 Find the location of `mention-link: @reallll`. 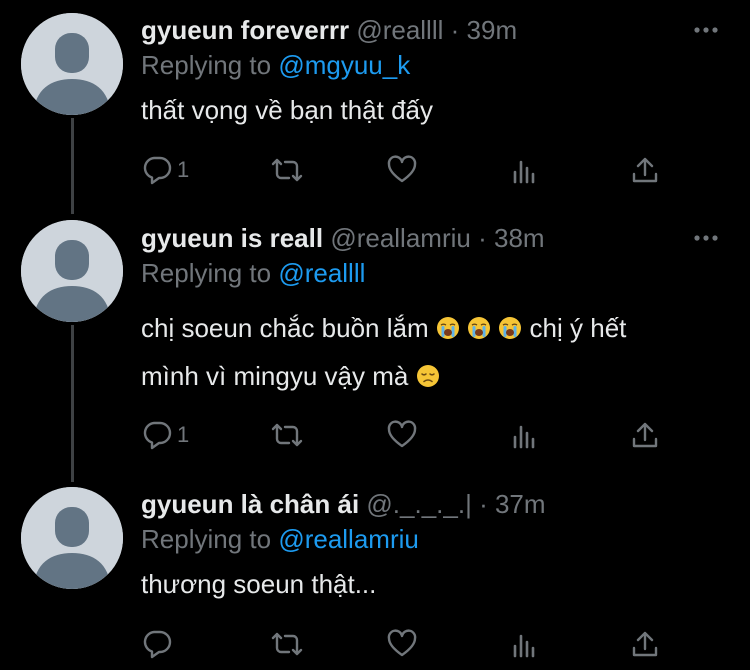

mention-link: @reallll is located at coordinates (321, 273).